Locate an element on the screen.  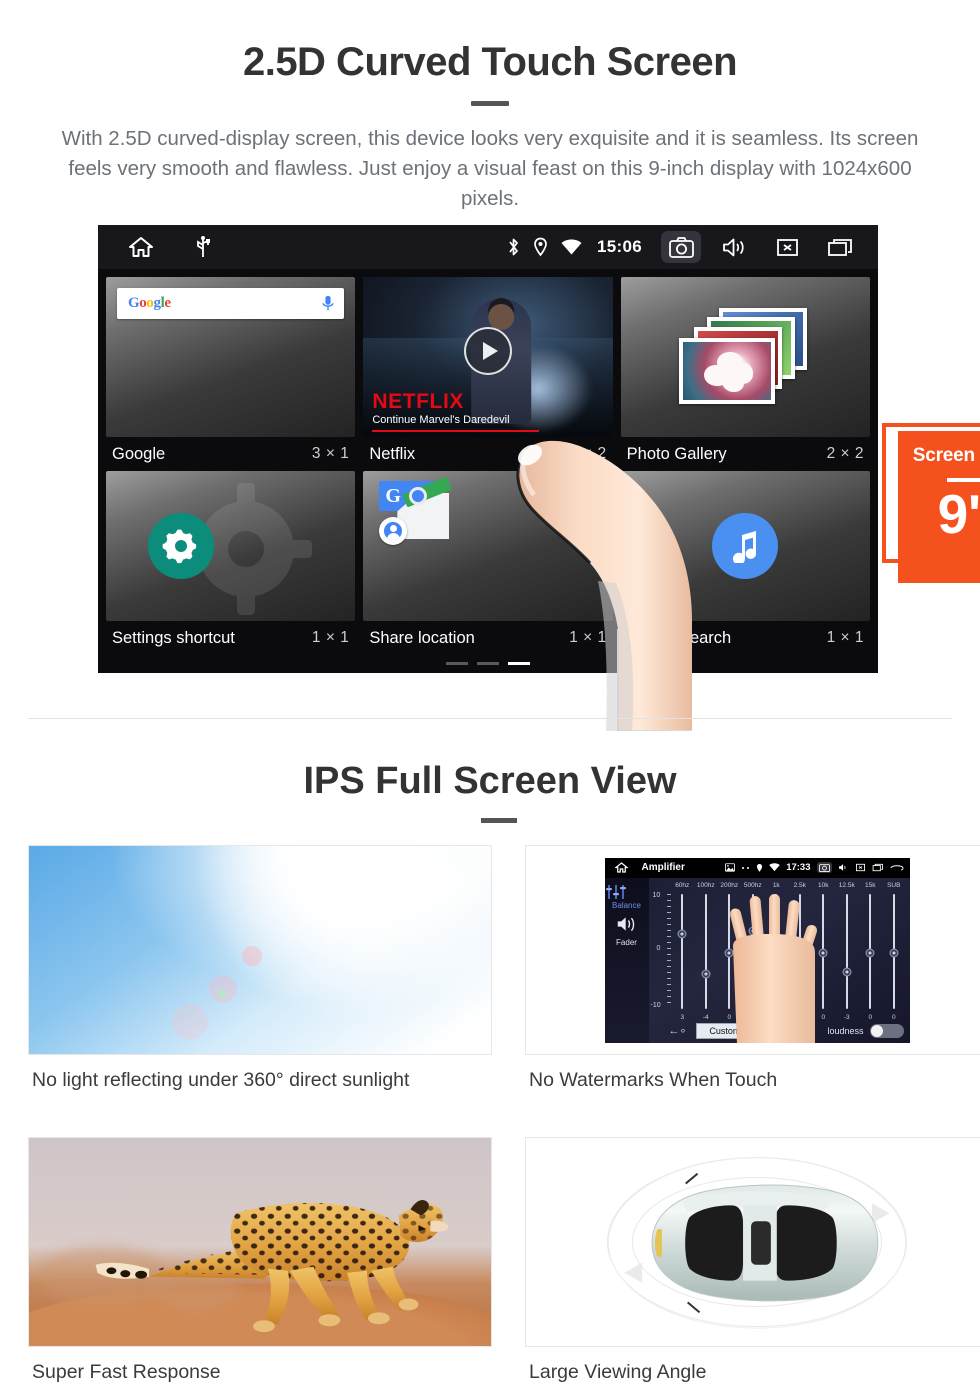
badge-value: 9" is located at coordinates (958, 514).